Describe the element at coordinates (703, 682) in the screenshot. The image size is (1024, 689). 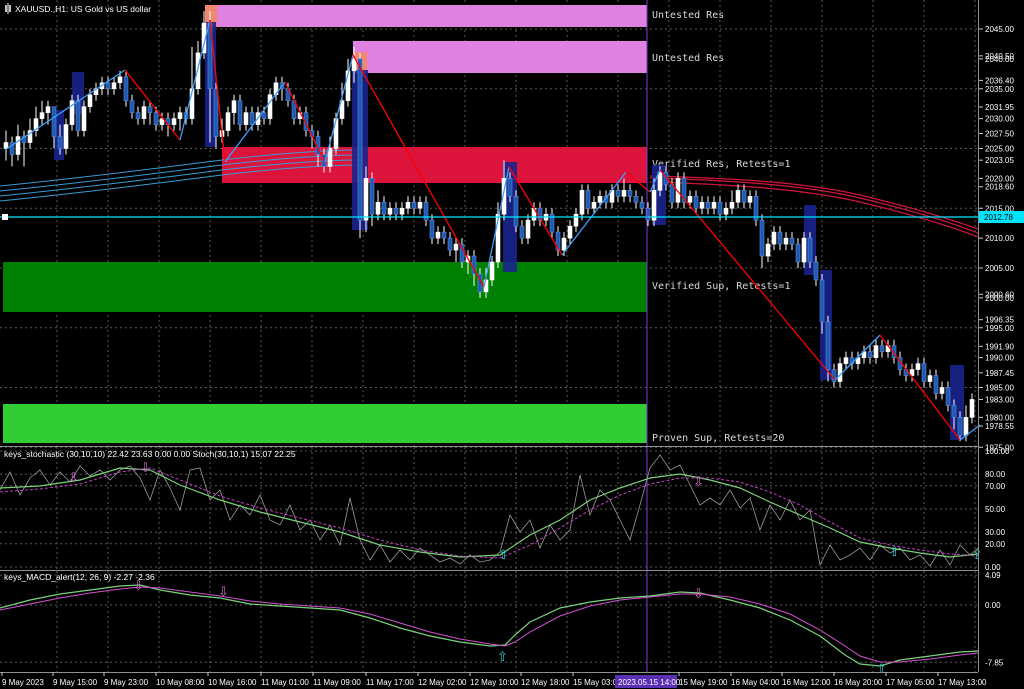
I see `time-tick: 15 May 19:00` at that location.